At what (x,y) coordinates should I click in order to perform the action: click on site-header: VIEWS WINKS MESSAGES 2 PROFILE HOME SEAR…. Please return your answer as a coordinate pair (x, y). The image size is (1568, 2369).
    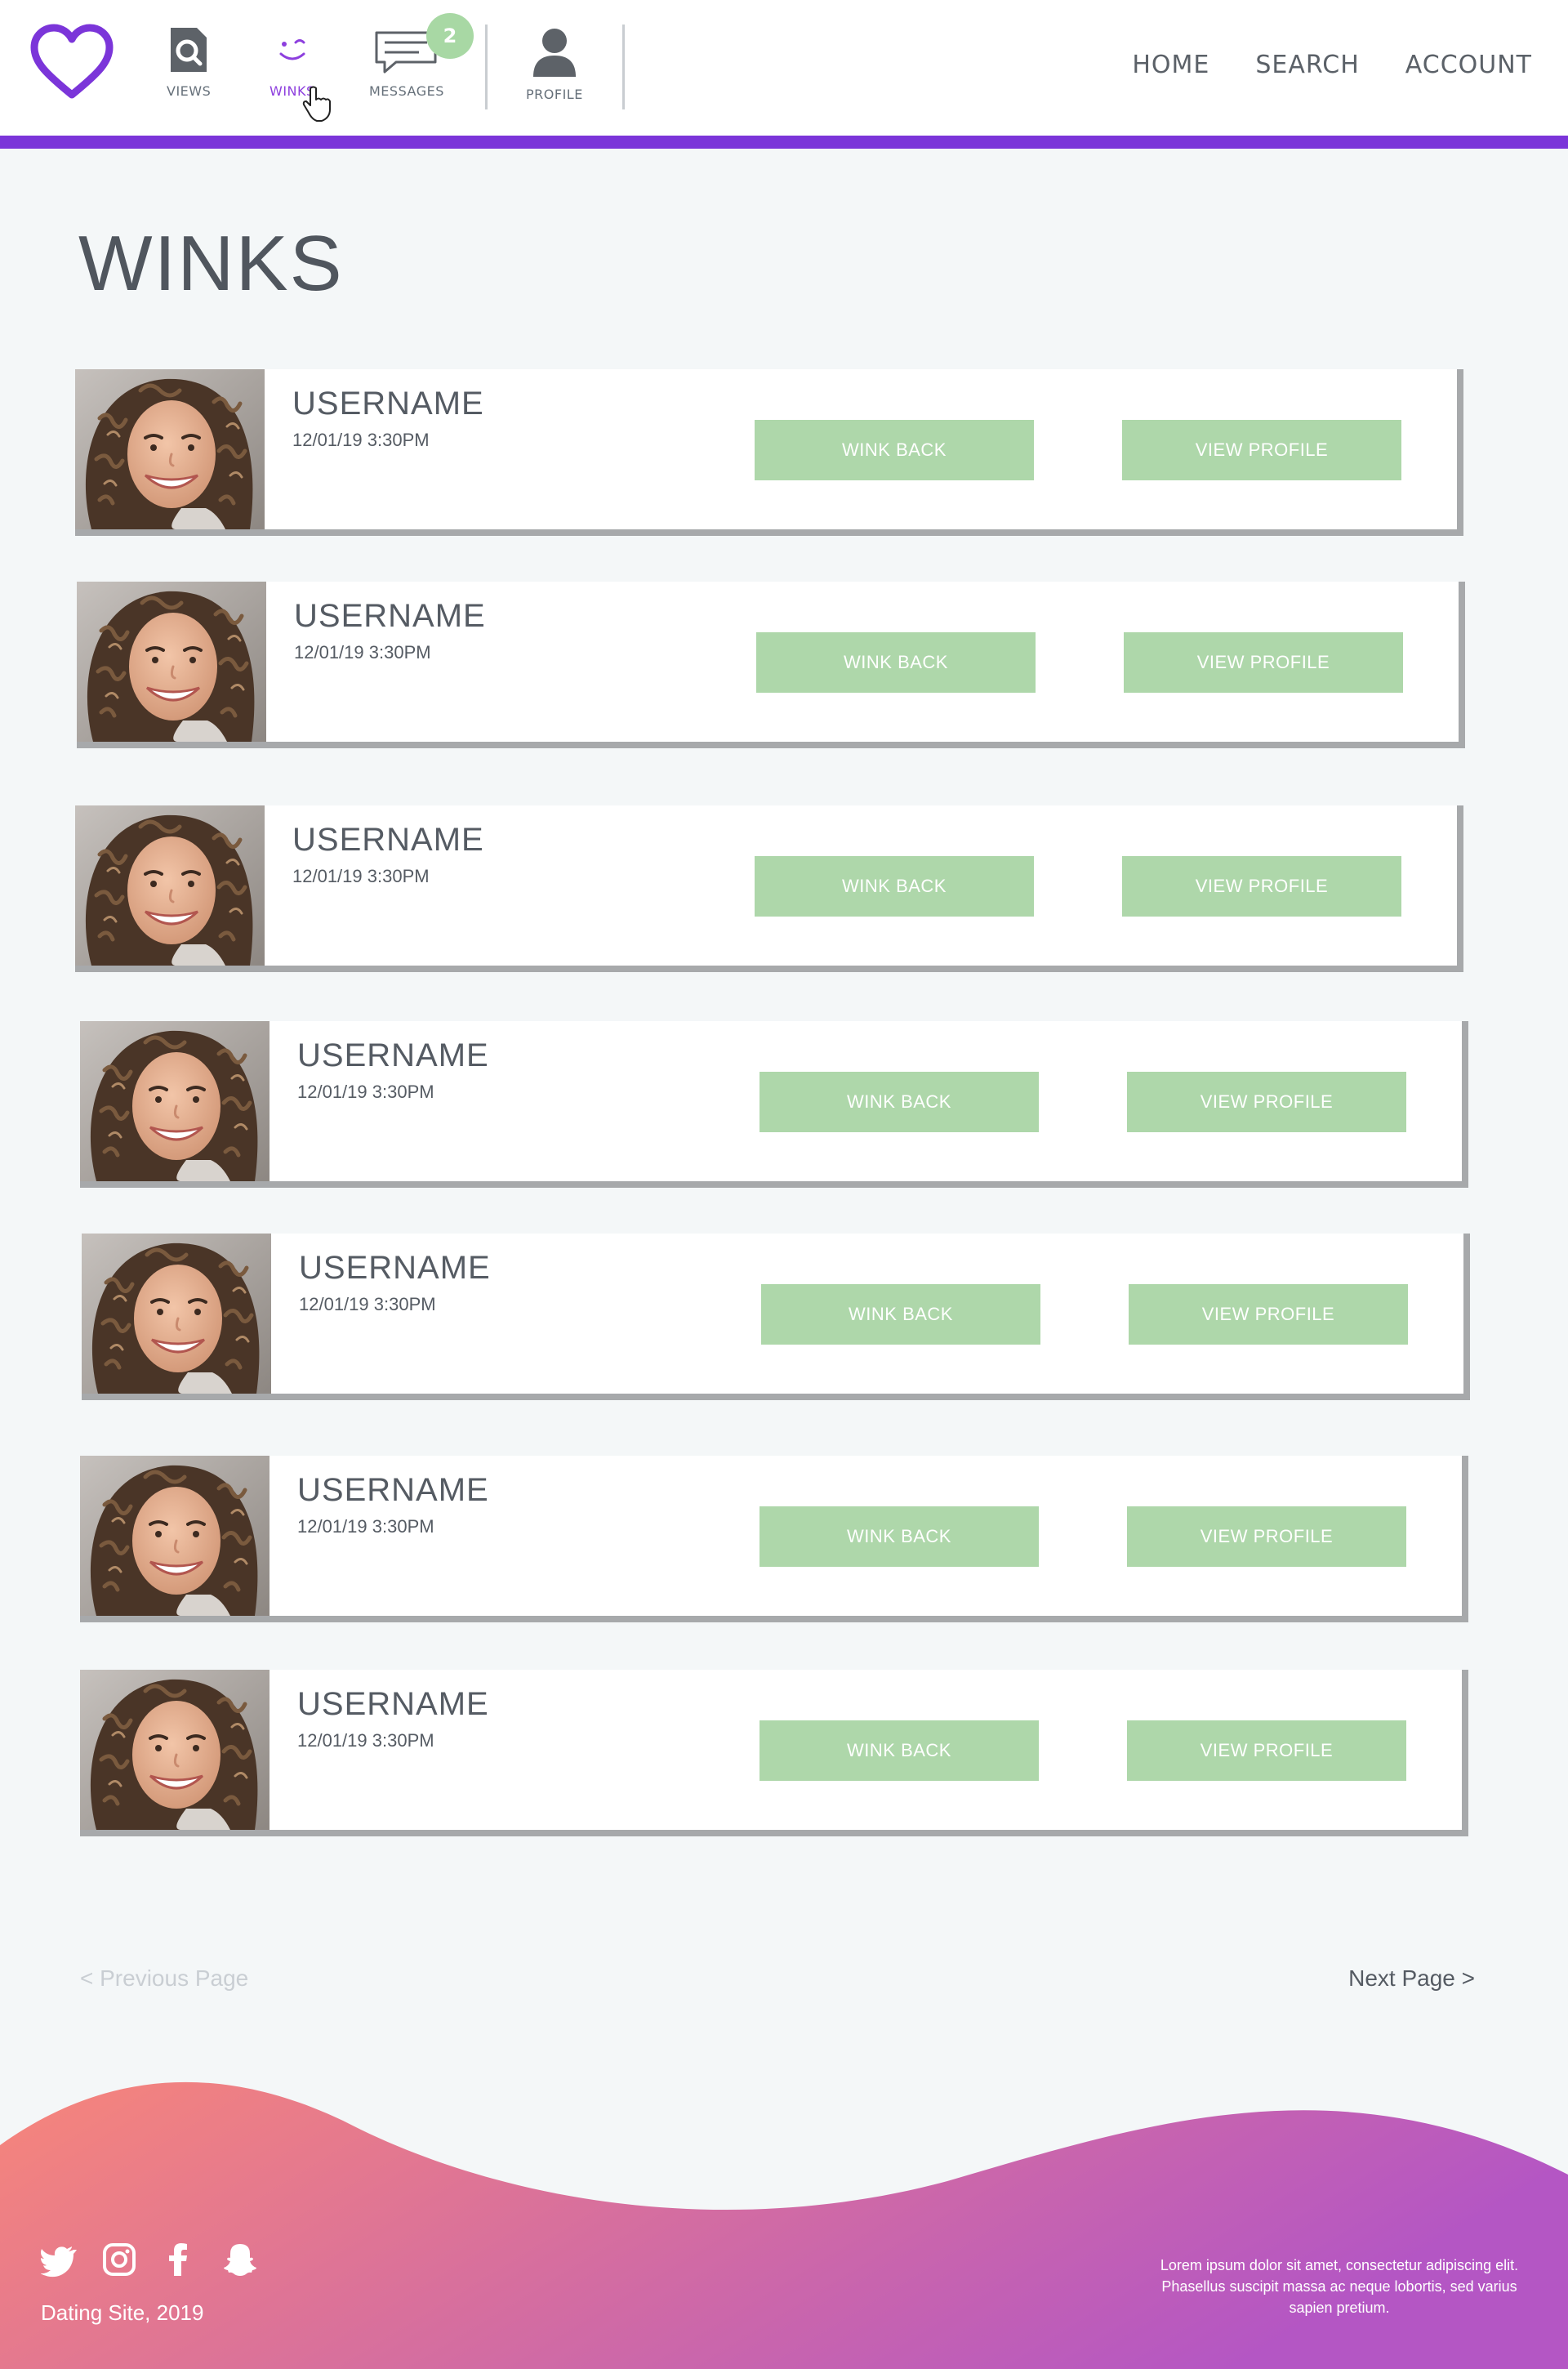
    Looking at the image, I should click on (784, 68).